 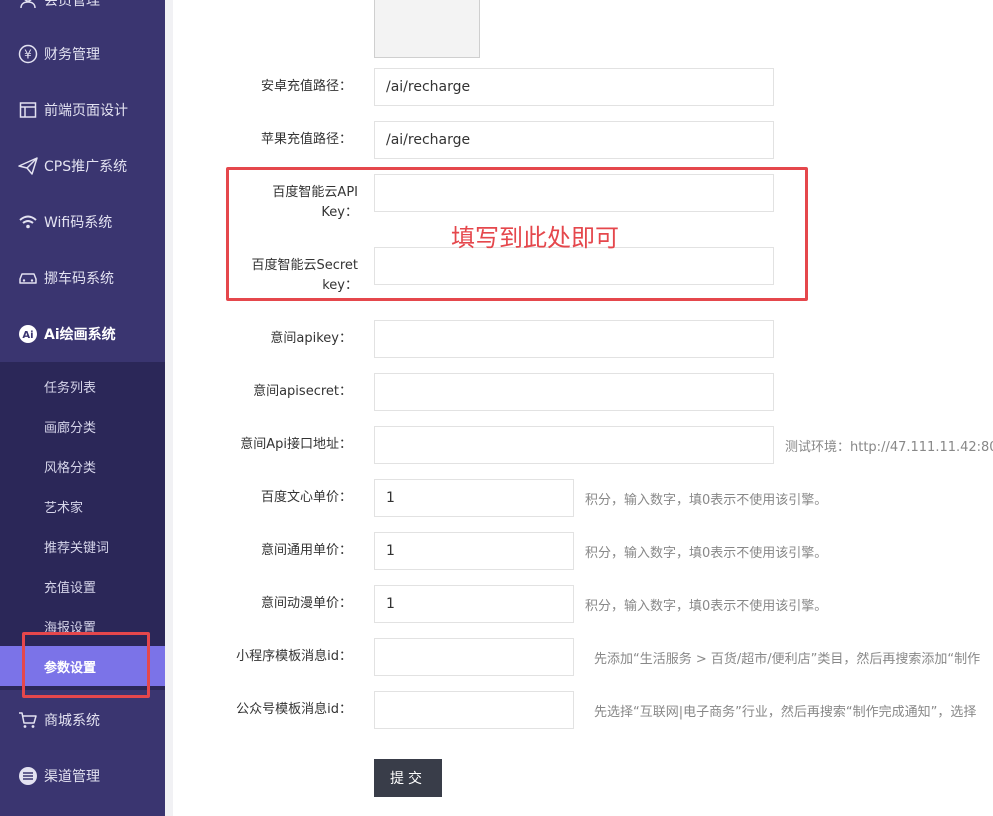 I want to click on miniprogram-template-input, so click(x=474, y=657).